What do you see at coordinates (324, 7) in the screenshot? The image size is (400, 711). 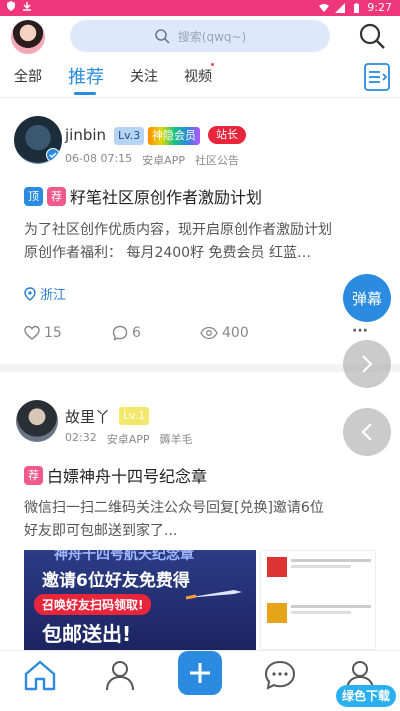 I see `wifi-icon` at bounding box center [324, 7].